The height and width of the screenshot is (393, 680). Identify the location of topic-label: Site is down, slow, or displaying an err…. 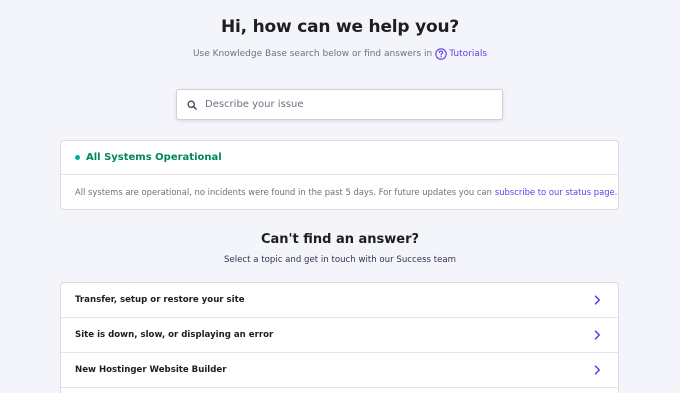
(174, 335).